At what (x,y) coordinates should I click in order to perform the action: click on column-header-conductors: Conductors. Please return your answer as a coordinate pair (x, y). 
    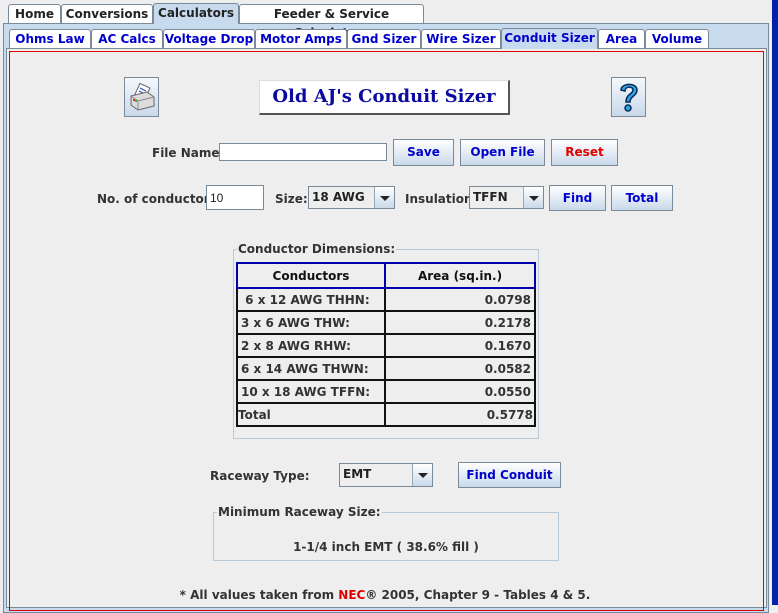
    Looking at the image, I should click on (311, 275).